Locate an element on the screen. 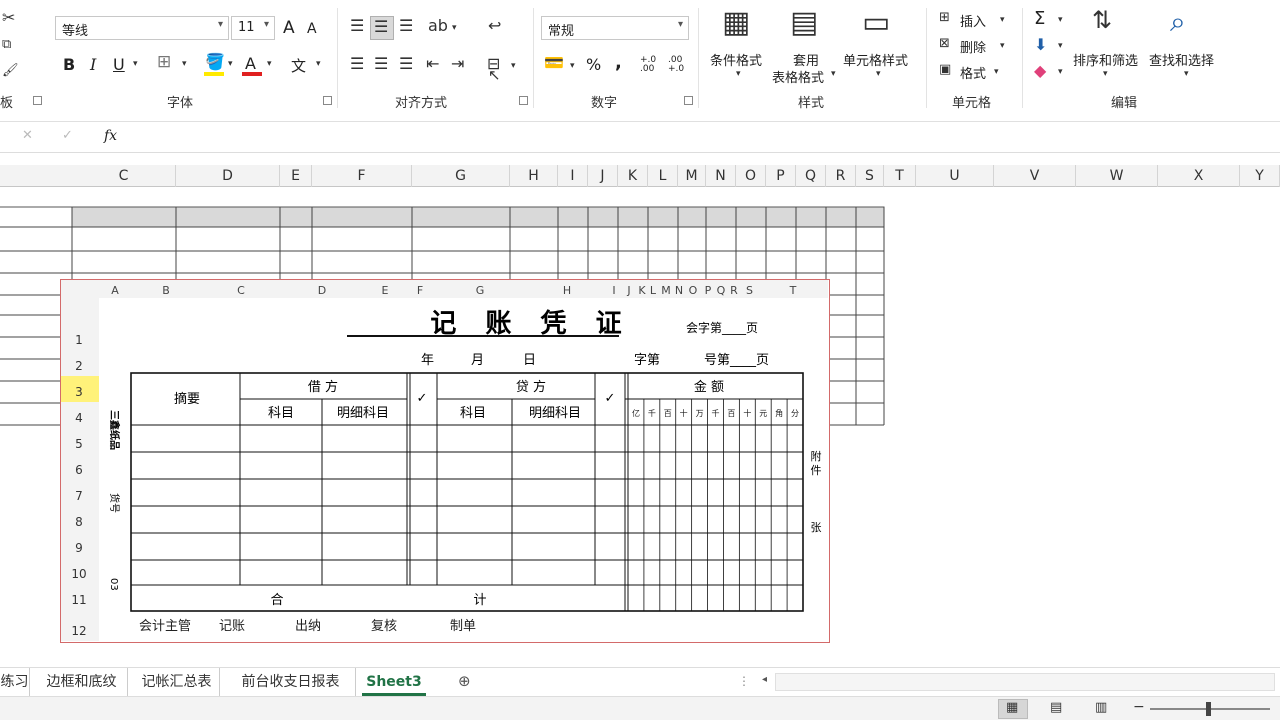 The width and height of the screenshot is (1280, 720). eraser-icon: ◆ is located at coordinates (1040, 71).